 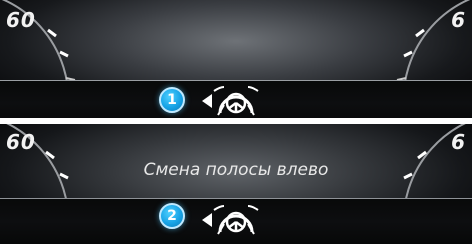 I want to click on lane-change-message: Смена полосы влево, so click(x=236, y=170).